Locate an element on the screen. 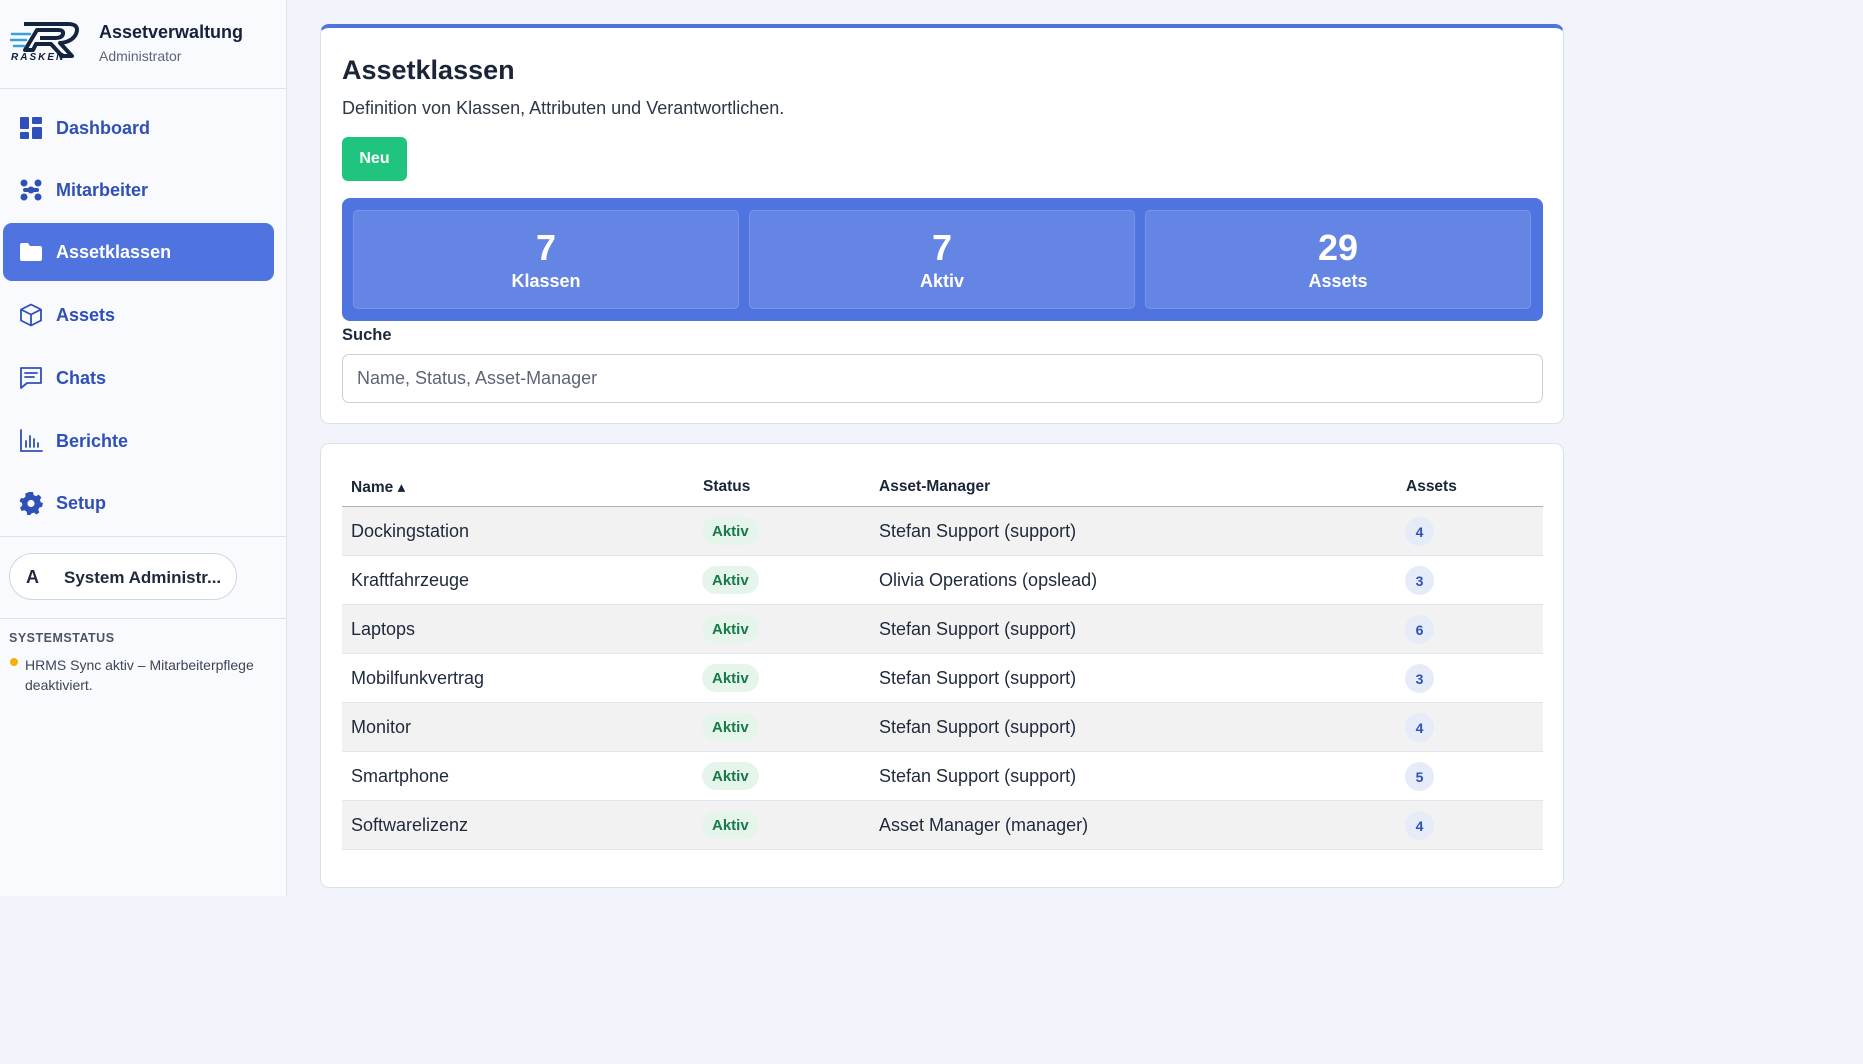 This screenshot has height=1064, width=1863. cell-name: Dockingstation is located at coordinates (410, 531).